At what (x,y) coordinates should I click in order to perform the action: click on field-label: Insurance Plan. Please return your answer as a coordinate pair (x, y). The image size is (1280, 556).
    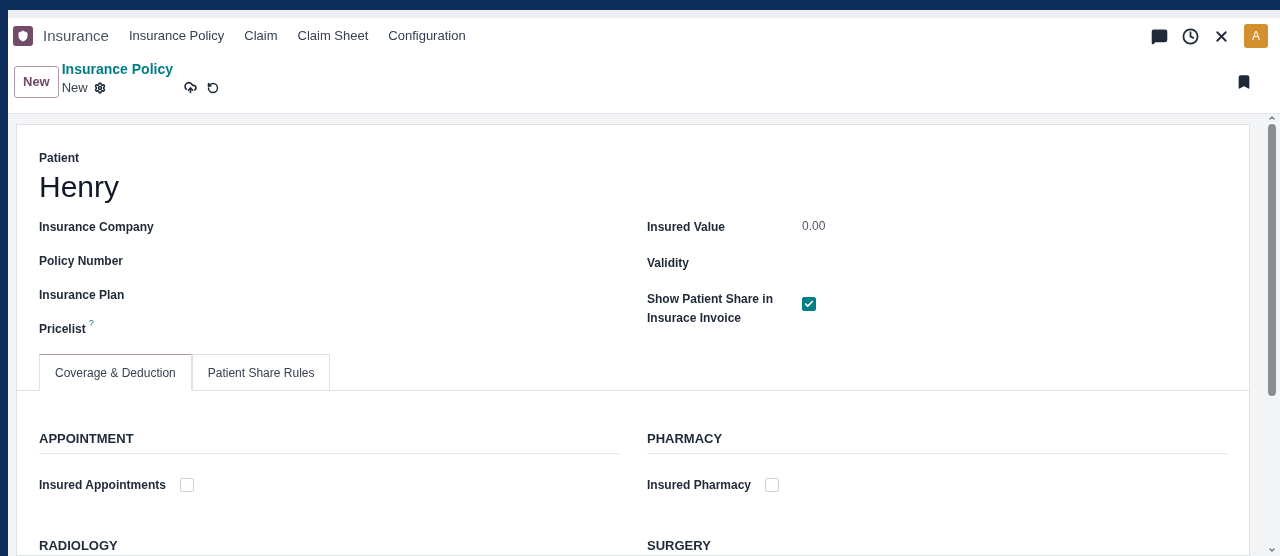
    Looking at the image, I should click on (82, 295).